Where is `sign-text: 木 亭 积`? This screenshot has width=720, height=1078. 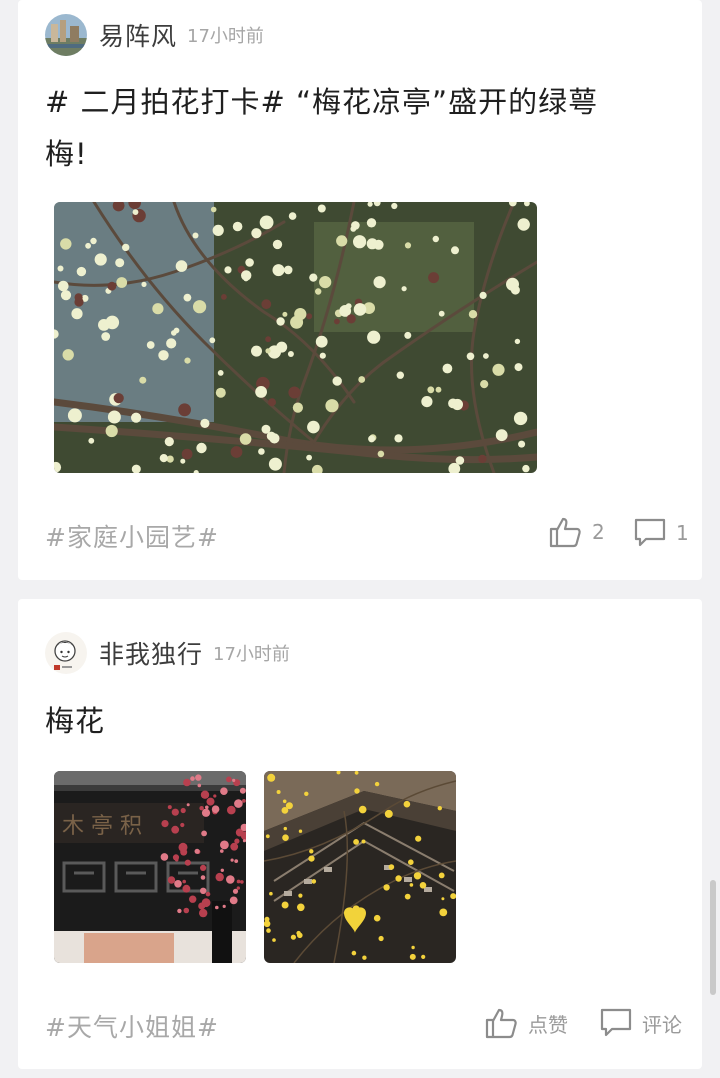 sign-text: 木 亭 积 is located at coordinates (102, 826).